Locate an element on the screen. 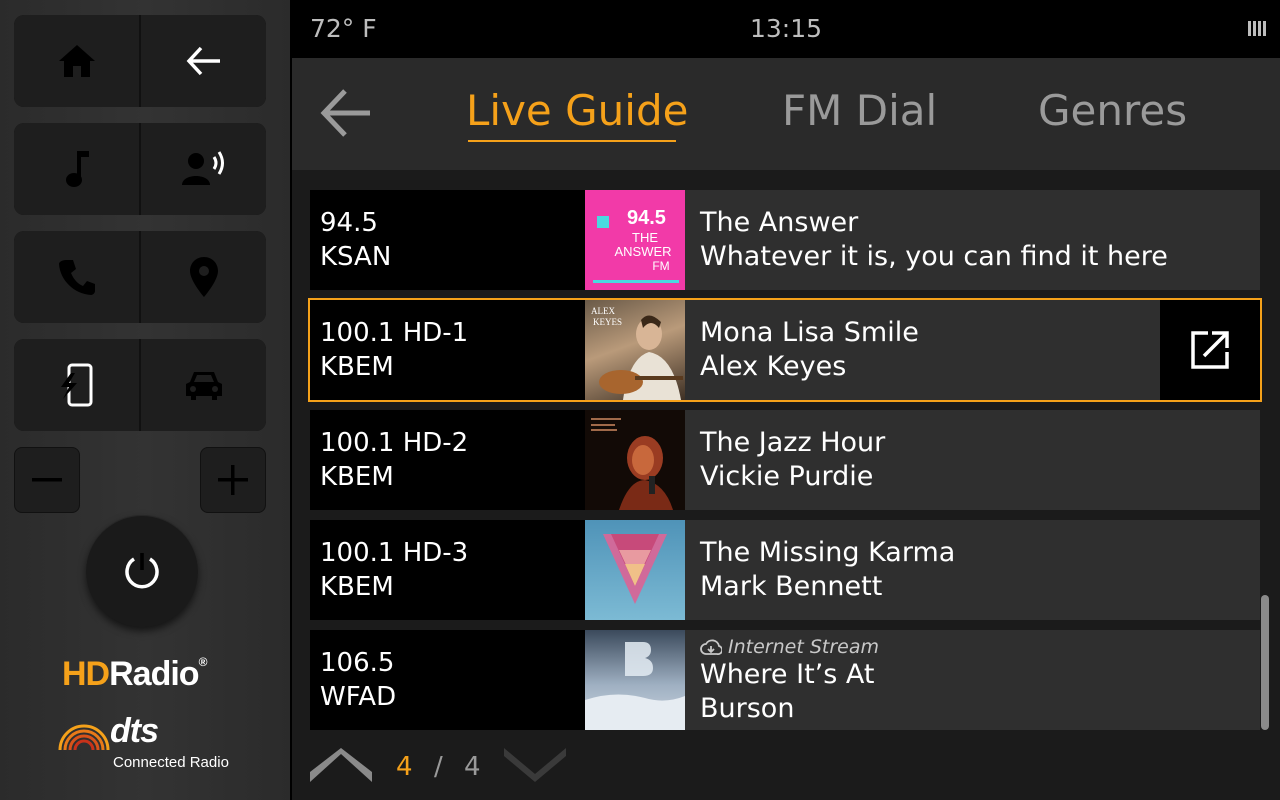 This screenshot has width=1280, height=800. station-frequency-block: 100.1 HD-3 KBEM is located at coordinates (447, 570).